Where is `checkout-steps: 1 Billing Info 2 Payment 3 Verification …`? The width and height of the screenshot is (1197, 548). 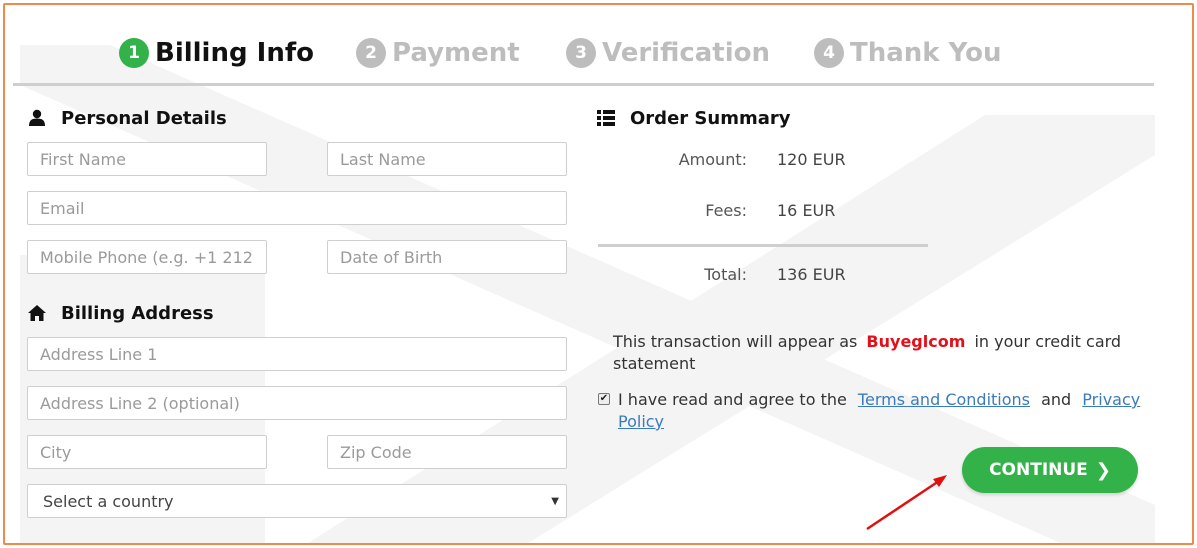
checkout-steps: 1 Billing Info 2 Payment 3 Verification … is located at coordinates (580, 56).